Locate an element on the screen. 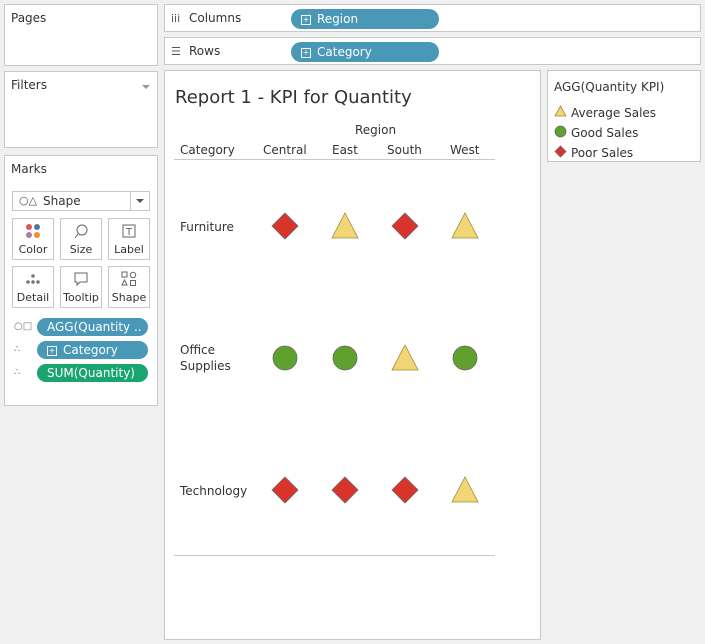 This screenshot has height=644, width=705. rows-label: ☰ Rows is located at coordinates (195, 51).